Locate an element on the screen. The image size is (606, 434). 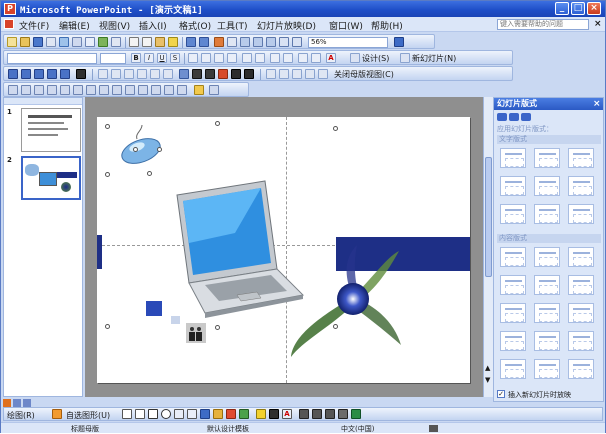
color-grayscale-icon is located at coordinates (297, 42).